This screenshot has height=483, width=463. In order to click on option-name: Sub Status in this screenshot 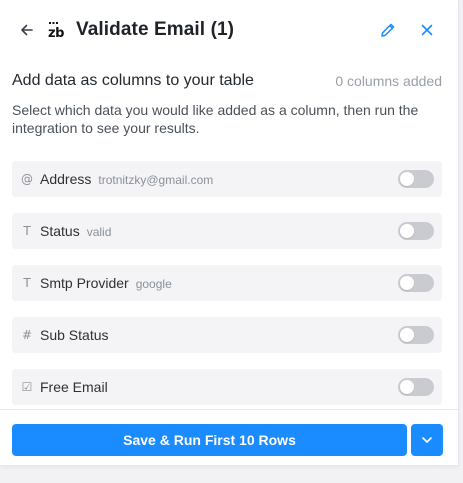, I will do `click(74, 335)`.